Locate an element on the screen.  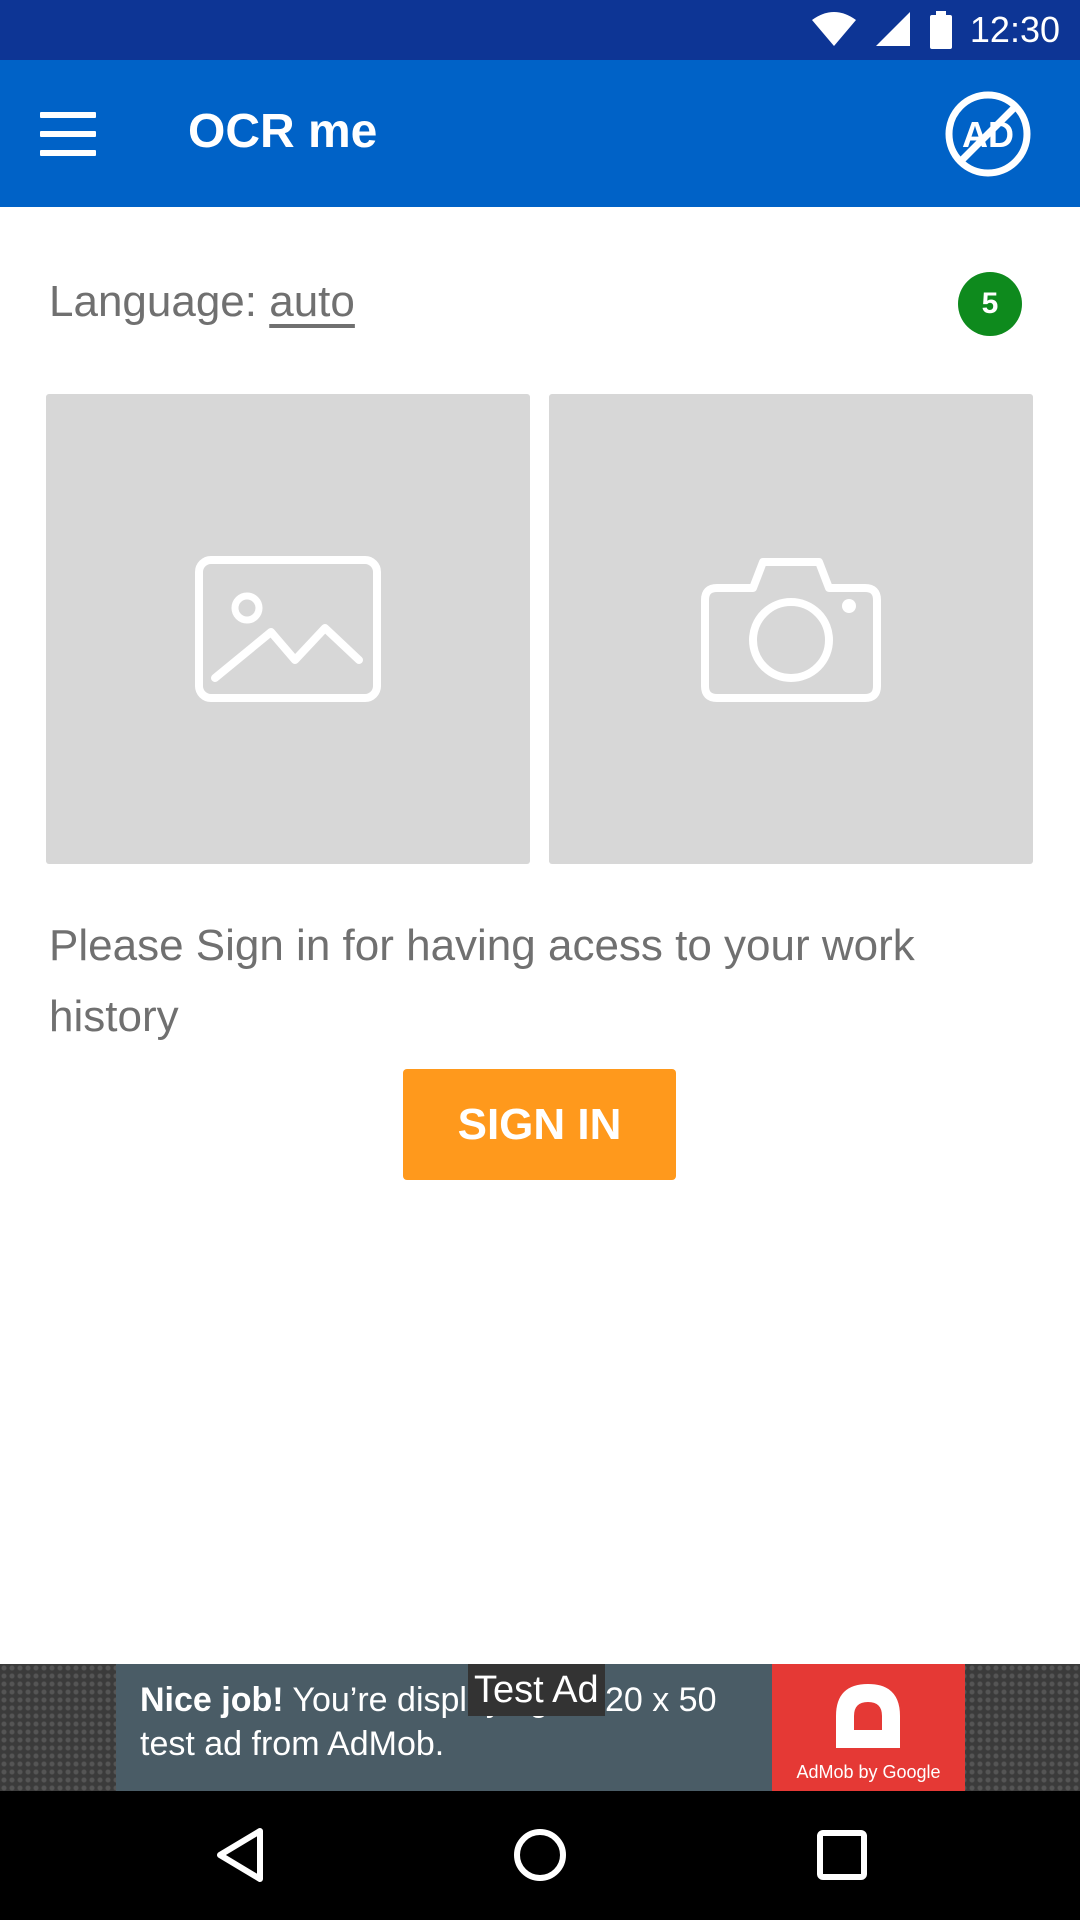
recents-icon is located at coordinates (842, 1855).